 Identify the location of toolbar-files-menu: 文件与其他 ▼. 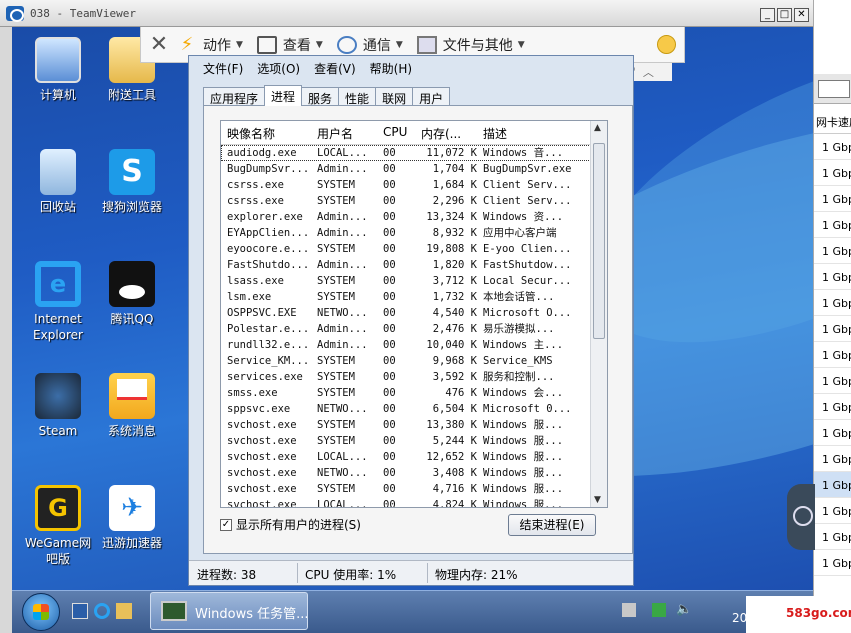
(470, 45).